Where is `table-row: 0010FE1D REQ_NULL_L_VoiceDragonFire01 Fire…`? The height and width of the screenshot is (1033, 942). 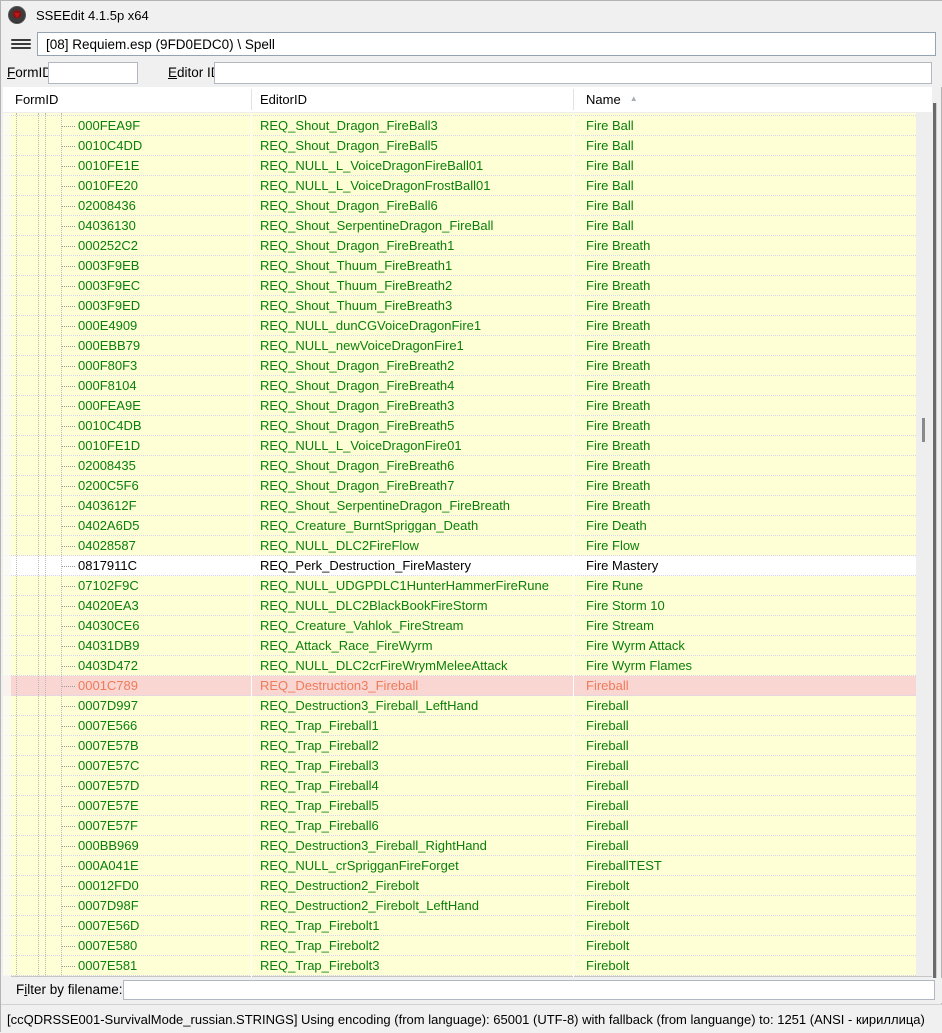
table-row: 0010FE1D REQ_NULL_L_VoiceDragonFire01 Fire… is located at coordinates (459, 446).